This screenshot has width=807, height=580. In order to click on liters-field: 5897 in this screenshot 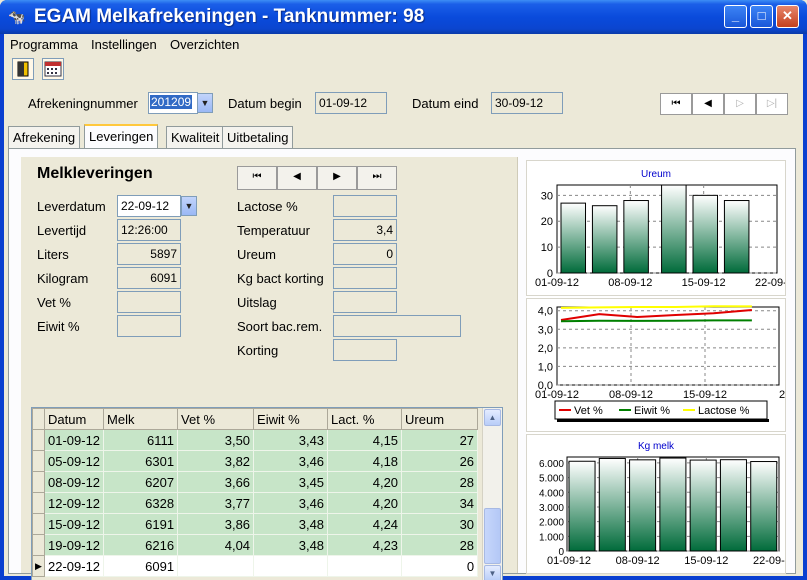, I will do `click(149, 254)`.